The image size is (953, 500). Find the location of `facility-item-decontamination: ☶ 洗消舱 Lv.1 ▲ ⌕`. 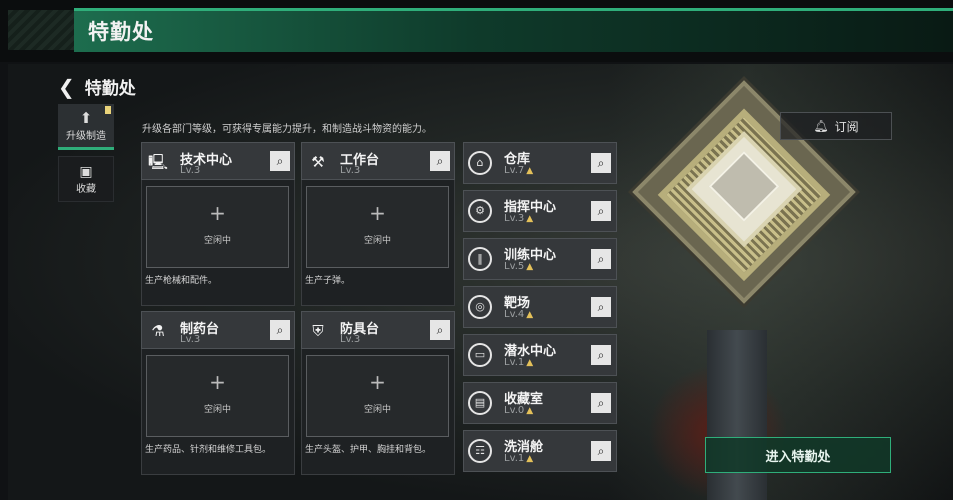

facility-item-decontamination: ☶ 洗消舱 Lv.1 ▲ ⌕ is located at coordinates (540, 451).